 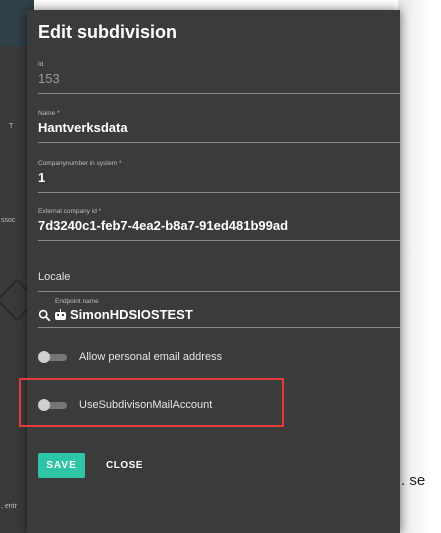 What do you see at coordinates (124, 465) in the screenshot?
I see `close-button: CLOSE` at bounding box center [124, 465].